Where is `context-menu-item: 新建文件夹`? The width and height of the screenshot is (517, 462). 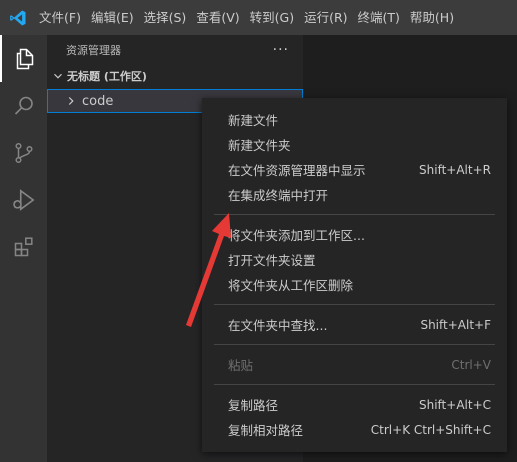 context-menu-item: 新建文件夹 is located at coordinates (354, 144).